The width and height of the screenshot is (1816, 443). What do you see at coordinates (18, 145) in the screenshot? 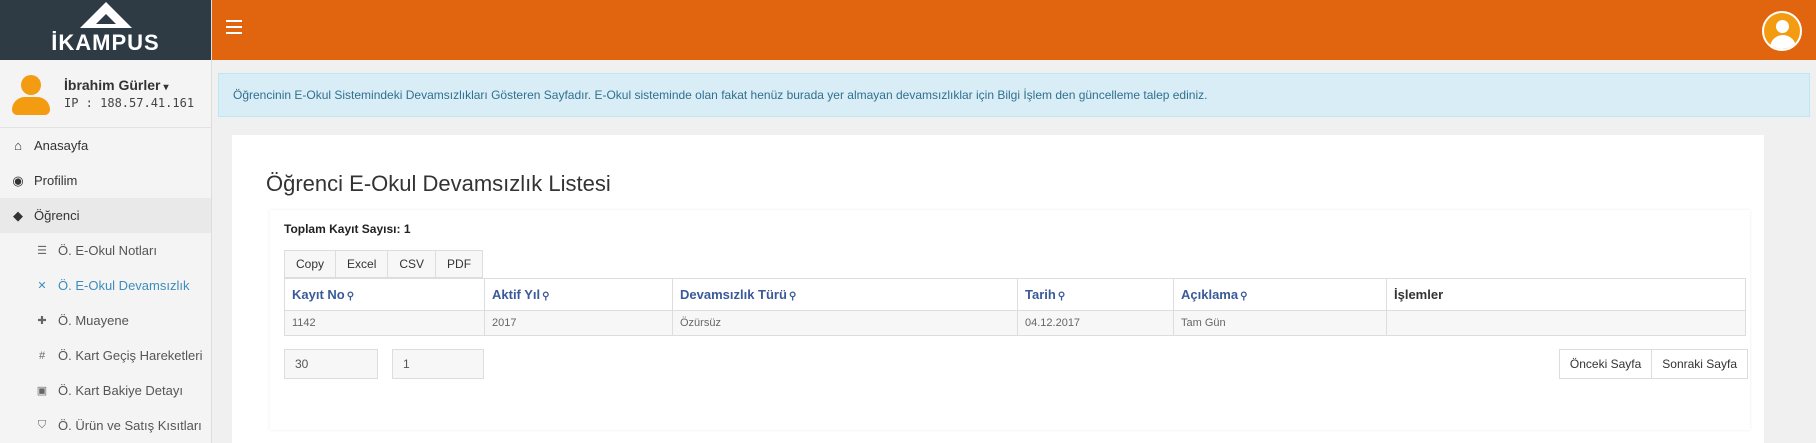
I see `home-icon: ⌂` at bounding box center [18, 145].